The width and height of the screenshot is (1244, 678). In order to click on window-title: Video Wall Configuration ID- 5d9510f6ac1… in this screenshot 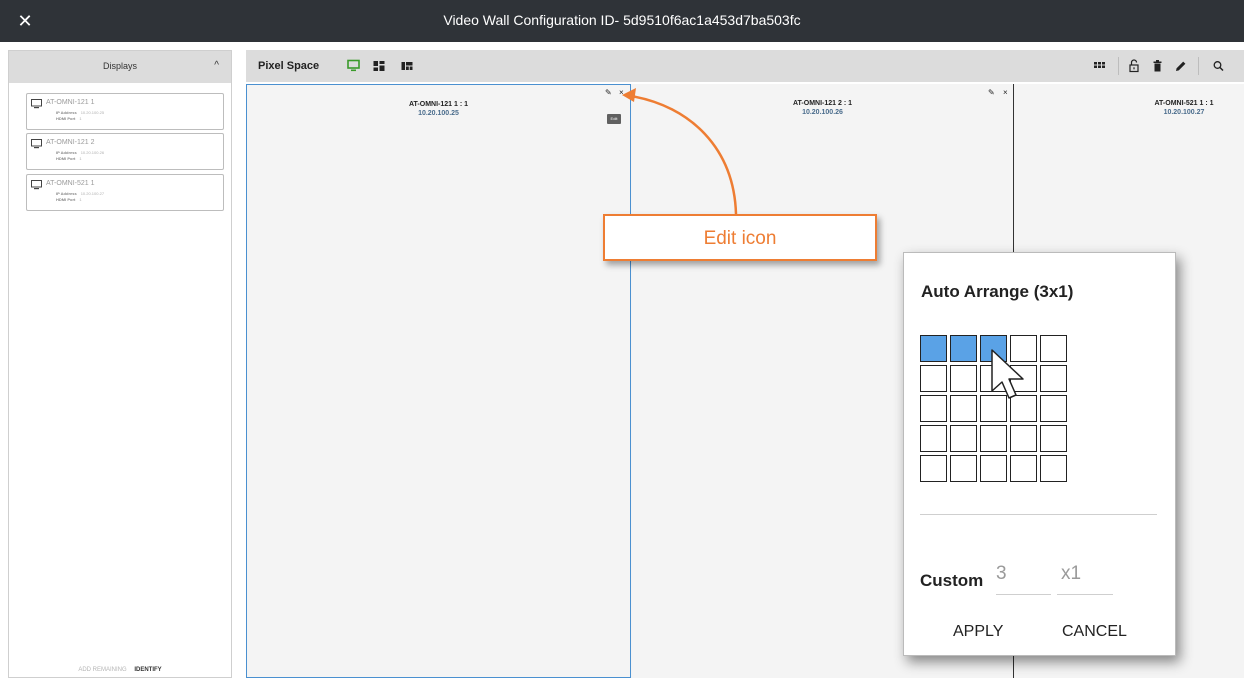, I will do `click(622, 20)`.